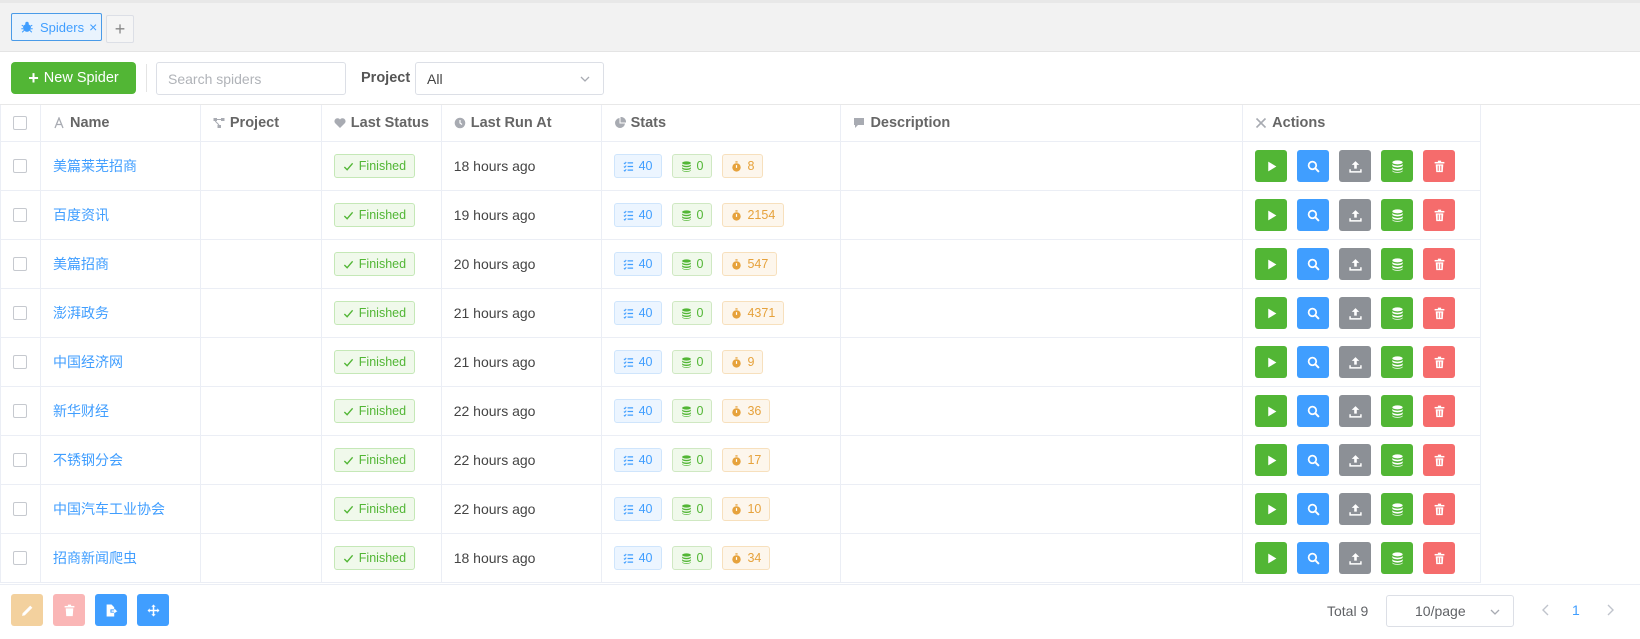 This screenshot has width=1640, height=639. I want to click on spider-name-link: 中国汽车工业协会, so click(109, 509).